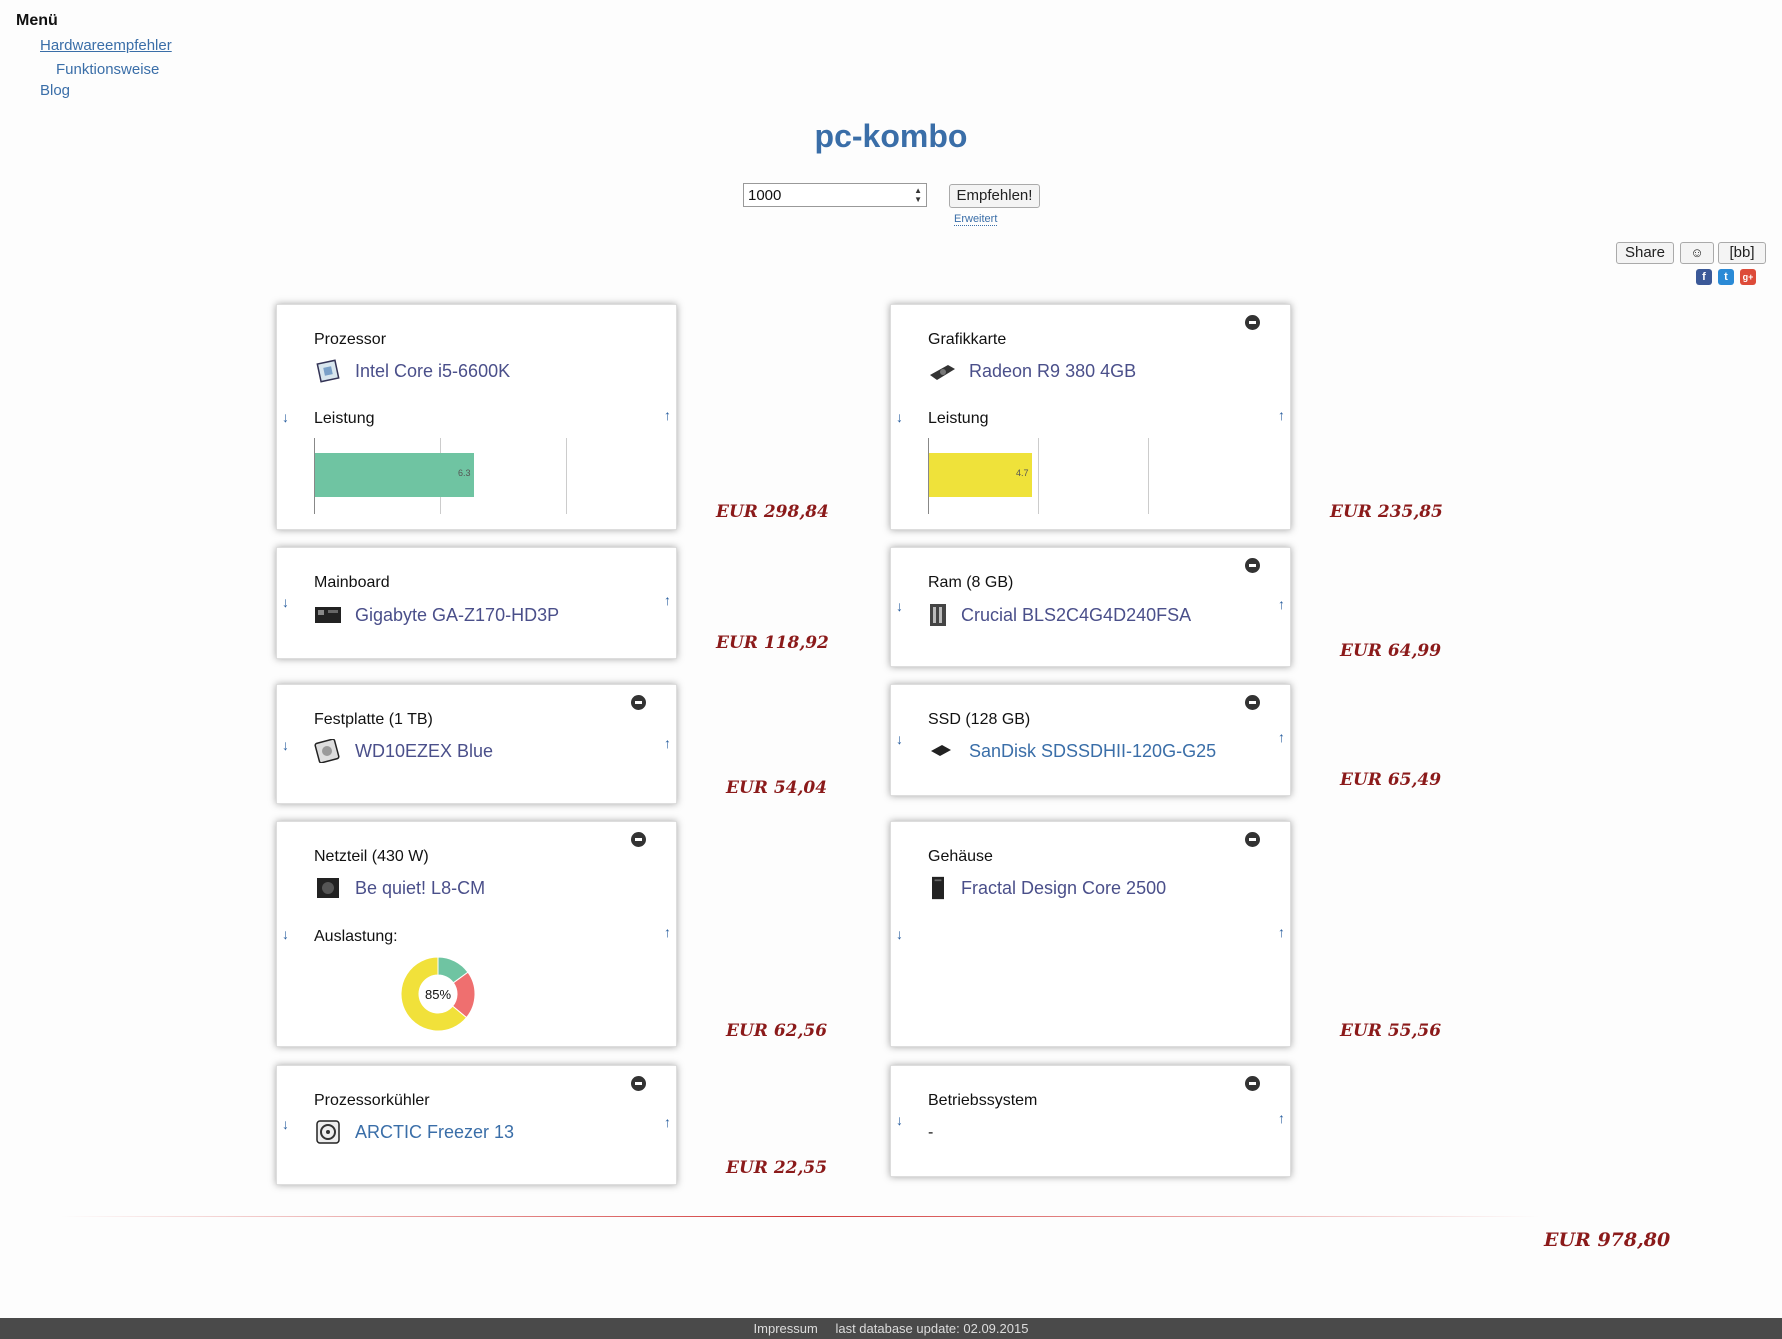  I want to click on reddit-icon: ☺, so click(1697, 252).